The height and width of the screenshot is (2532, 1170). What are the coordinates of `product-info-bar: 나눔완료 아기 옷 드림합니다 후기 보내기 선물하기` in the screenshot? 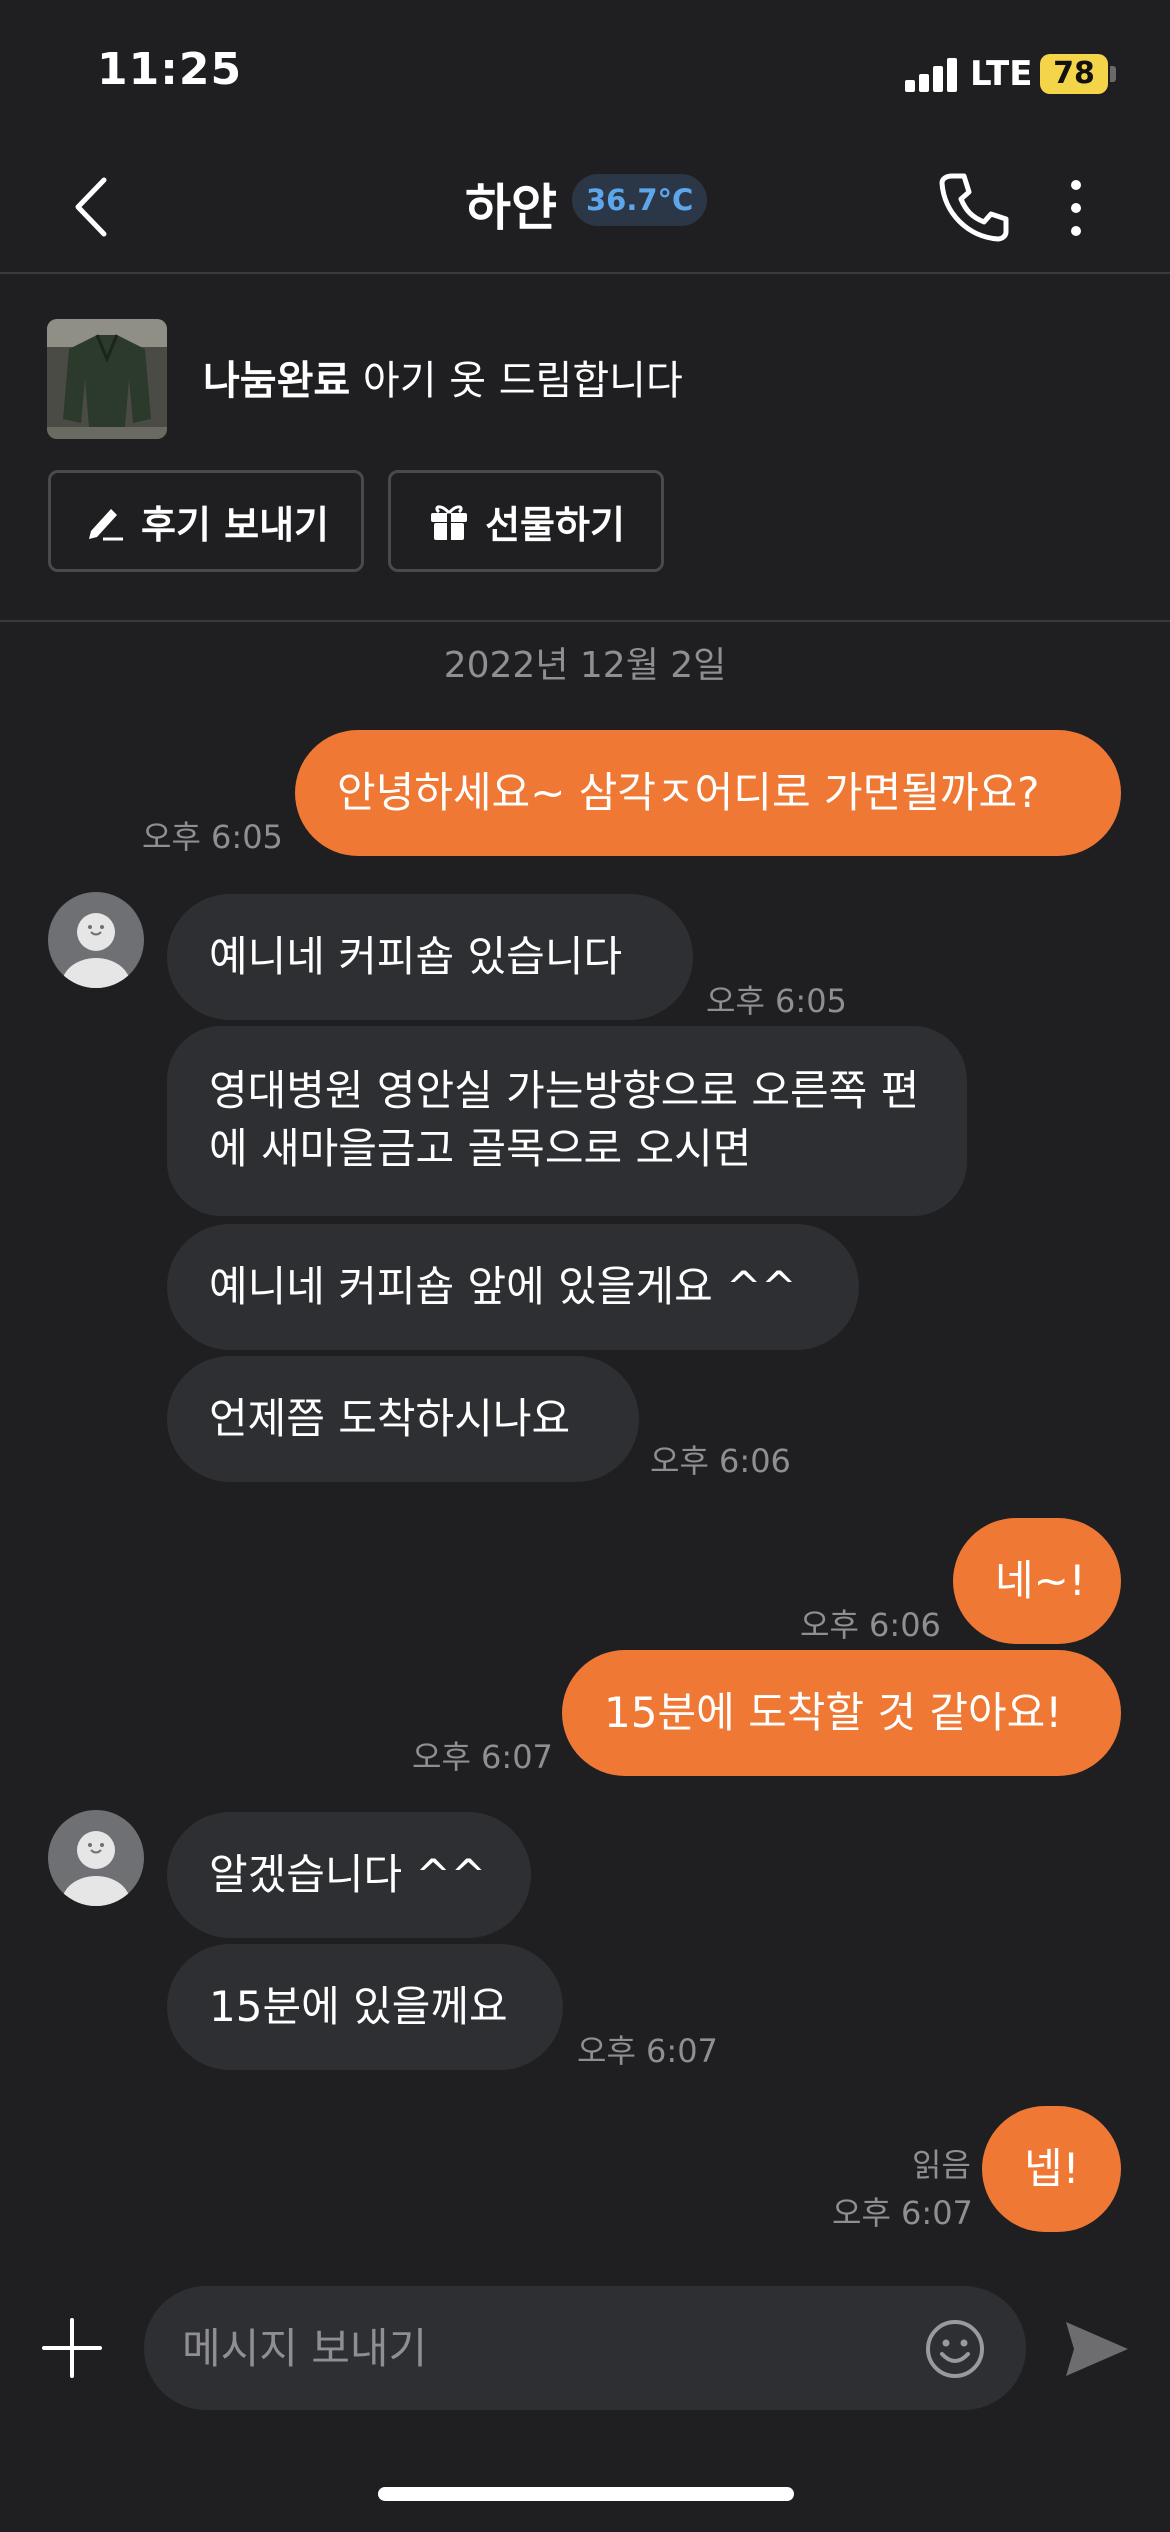 It's located at (585, 449).